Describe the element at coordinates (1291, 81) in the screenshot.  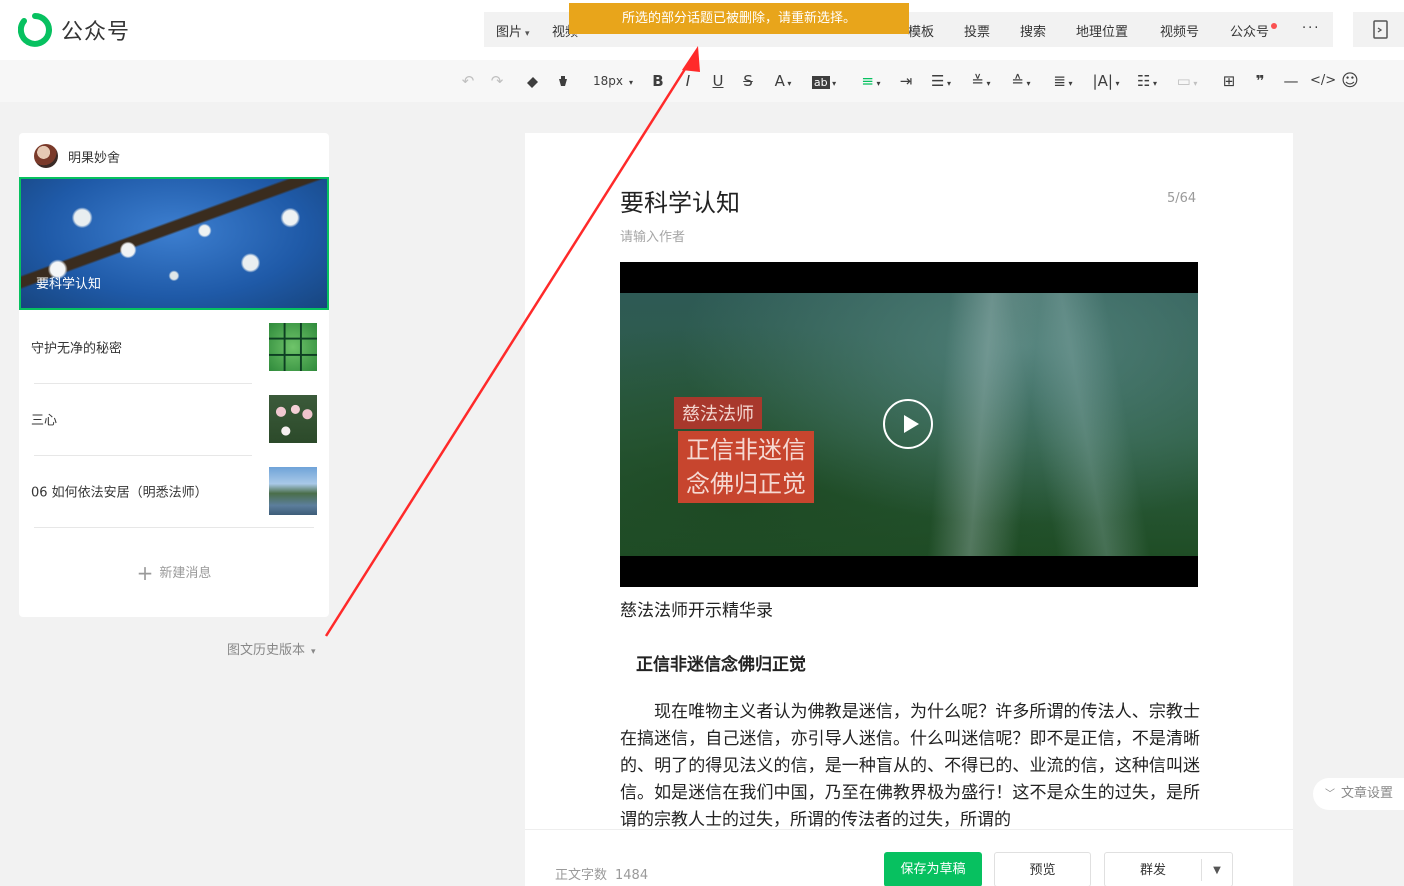
I see `horizontal-rule-icon: —` at that location.